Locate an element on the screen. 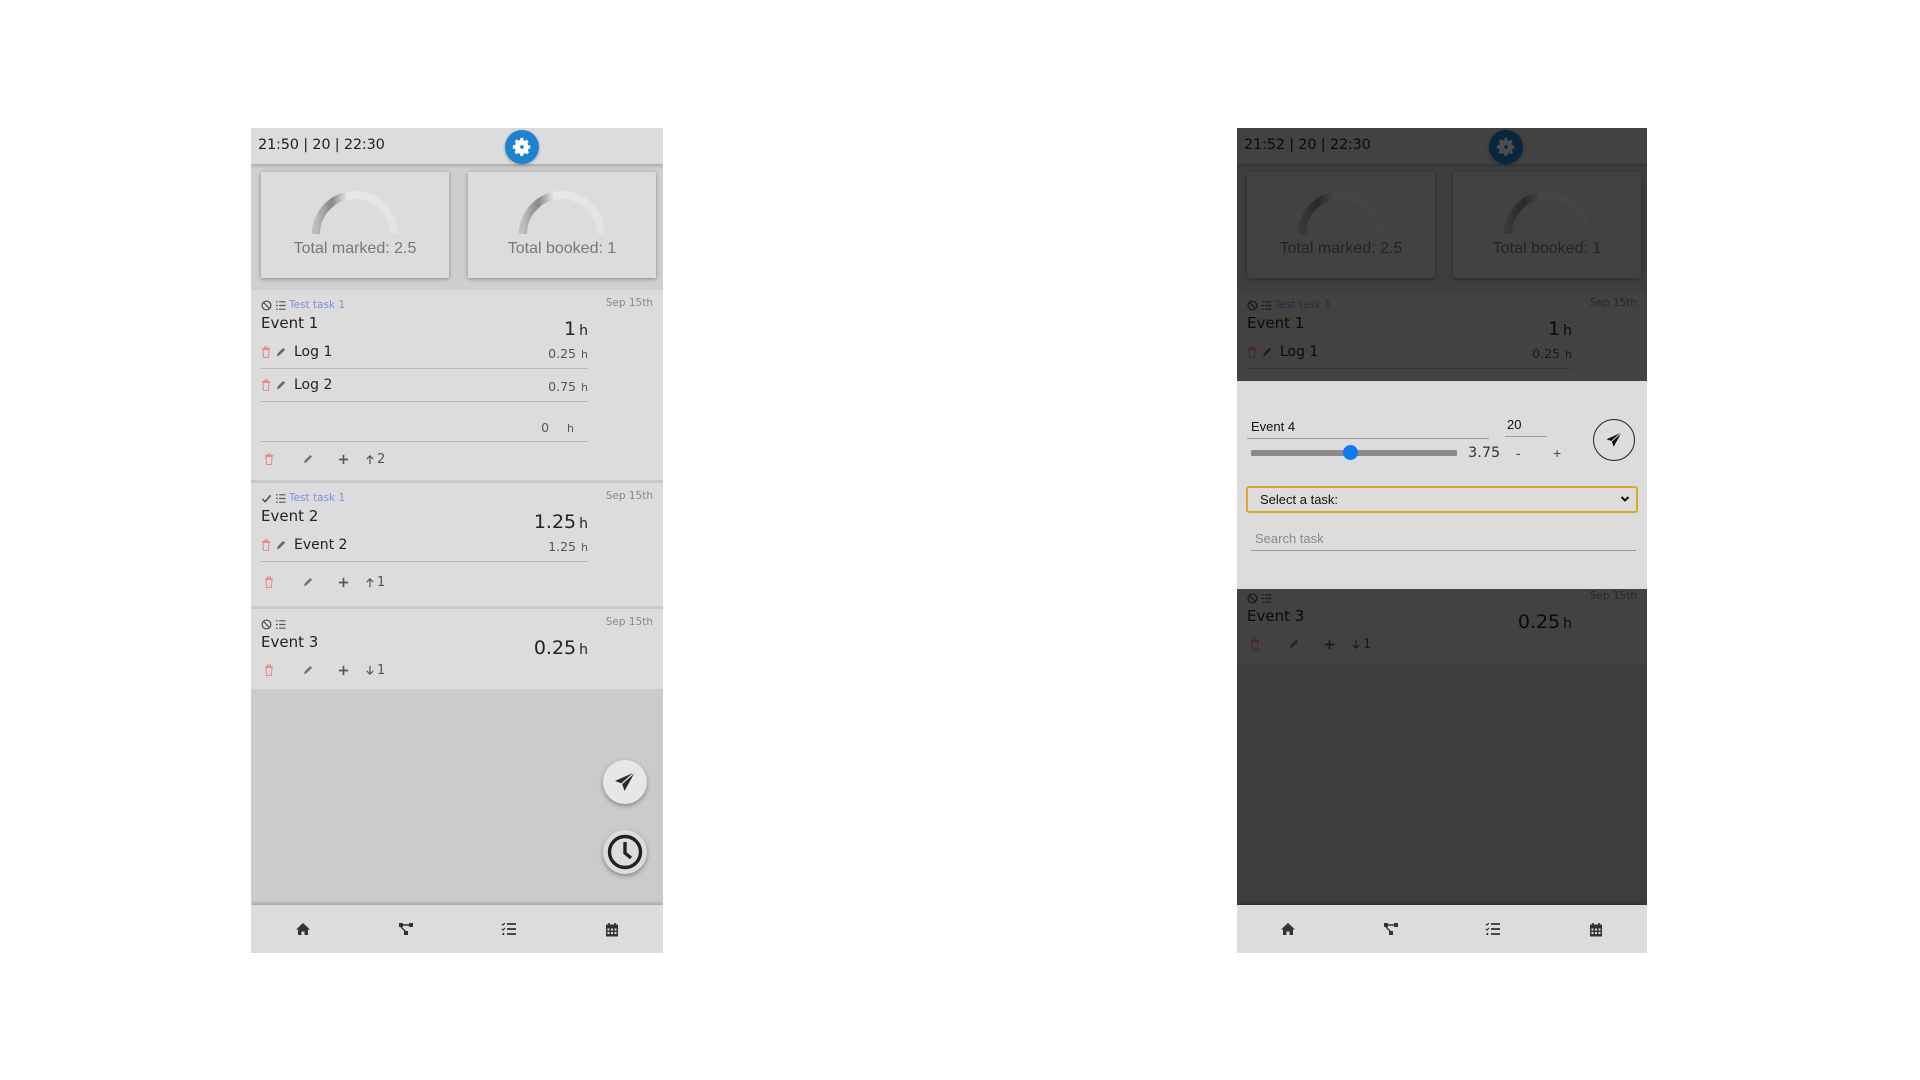  settings-button is located at coordinates (522, 147).